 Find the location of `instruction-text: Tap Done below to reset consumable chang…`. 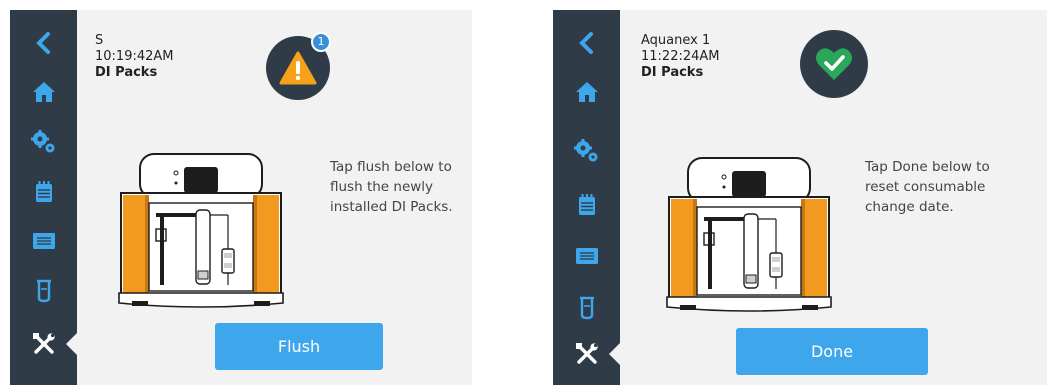

instruction-text: Tap Done below to reset consumable chang… is located at coordinates (940, 187).